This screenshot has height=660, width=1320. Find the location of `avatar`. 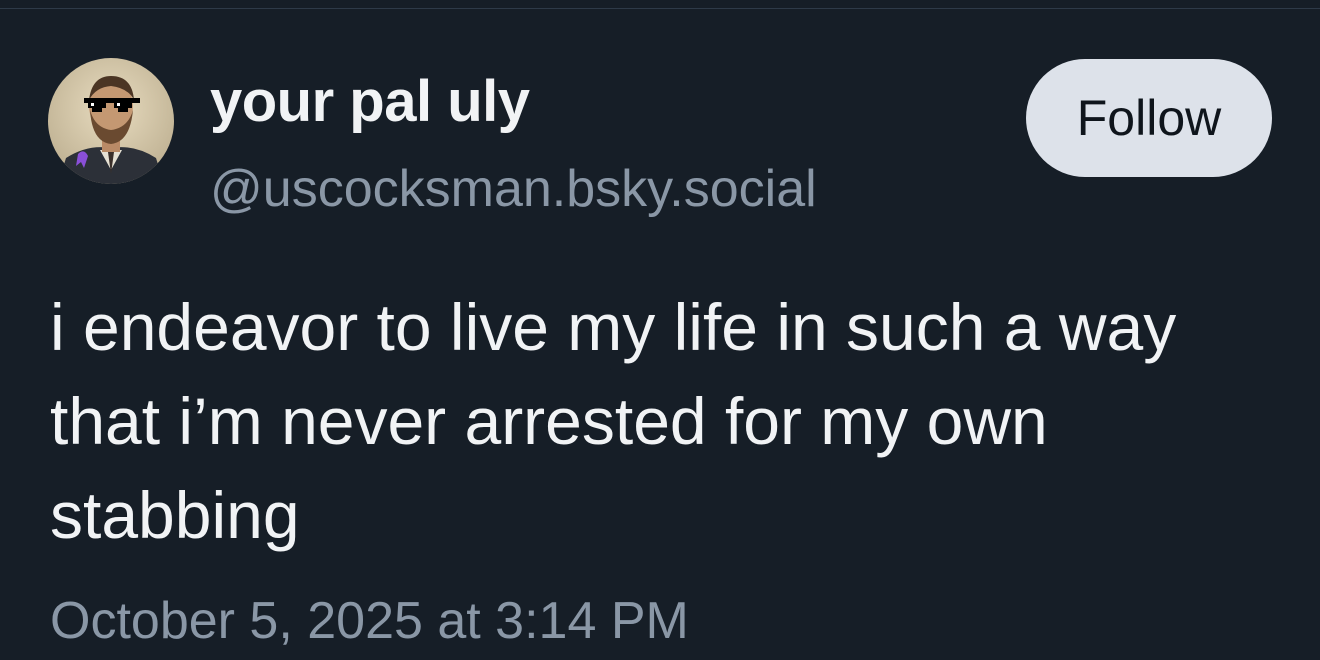

avatar is located at coordinates (111, 121).